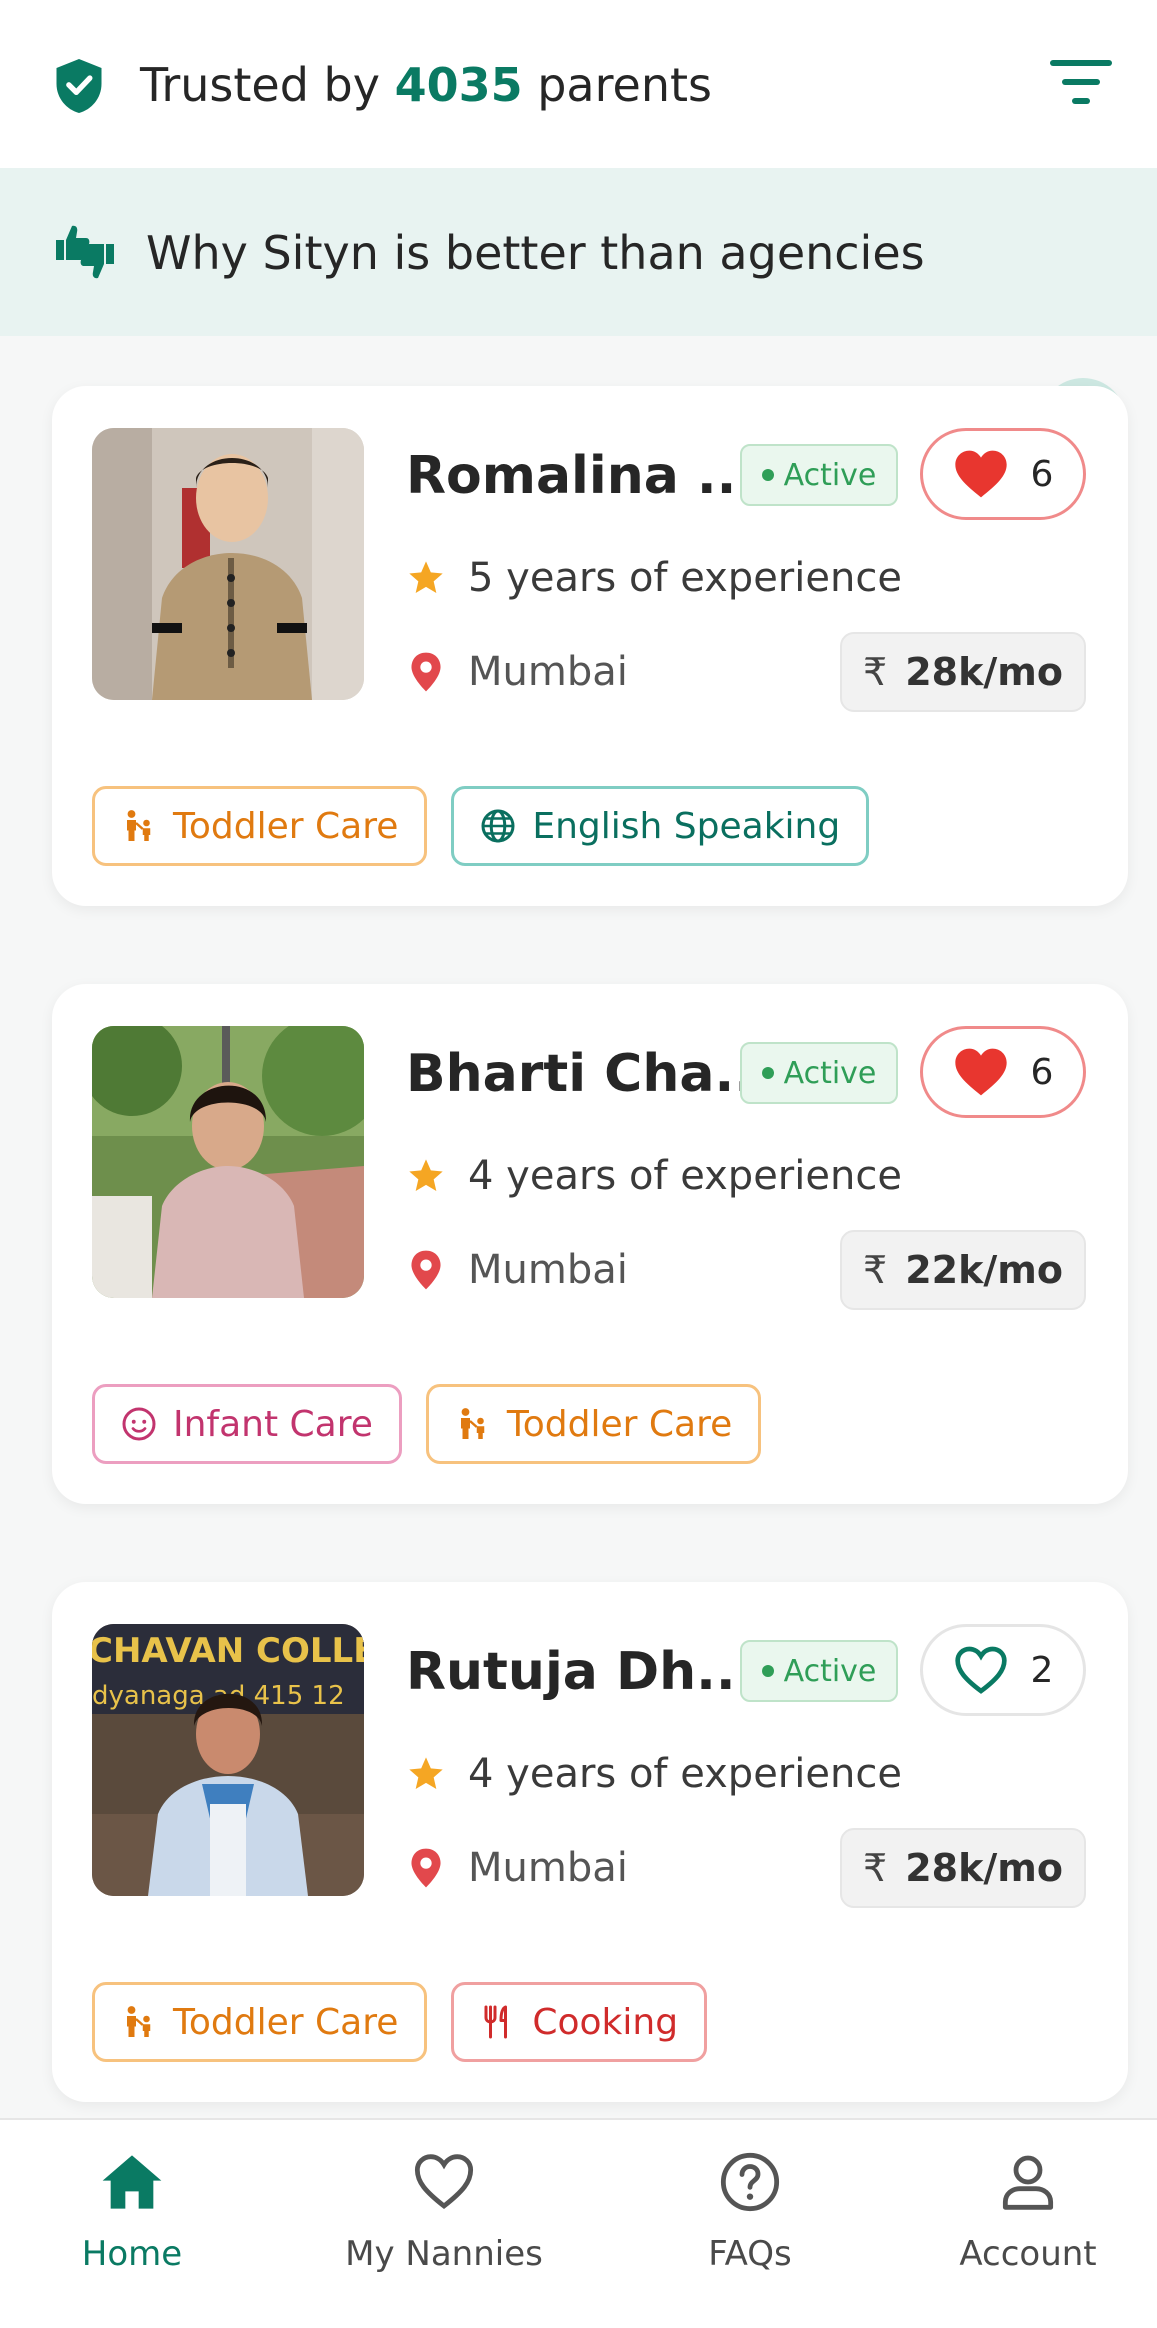 This screenshot has width=1157, height=2328. What do you see at coordinates (132, 2254) in the screenshot?
I see `nav-home-label: Home` at bounding box center [132, 2254].